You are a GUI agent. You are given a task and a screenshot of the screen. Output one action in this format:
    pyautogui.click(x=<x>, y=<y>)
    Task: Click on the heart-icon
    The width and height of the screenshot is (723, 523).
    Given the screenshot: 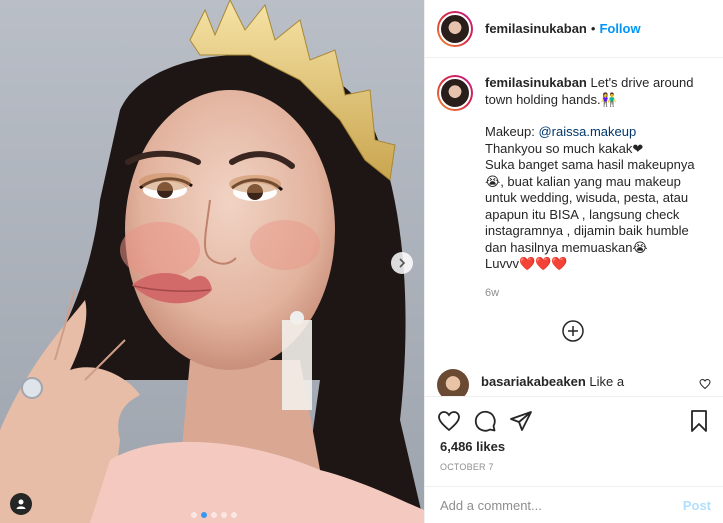 What is the action you would take?
    pyautogui.click(x=449, y=421)
    